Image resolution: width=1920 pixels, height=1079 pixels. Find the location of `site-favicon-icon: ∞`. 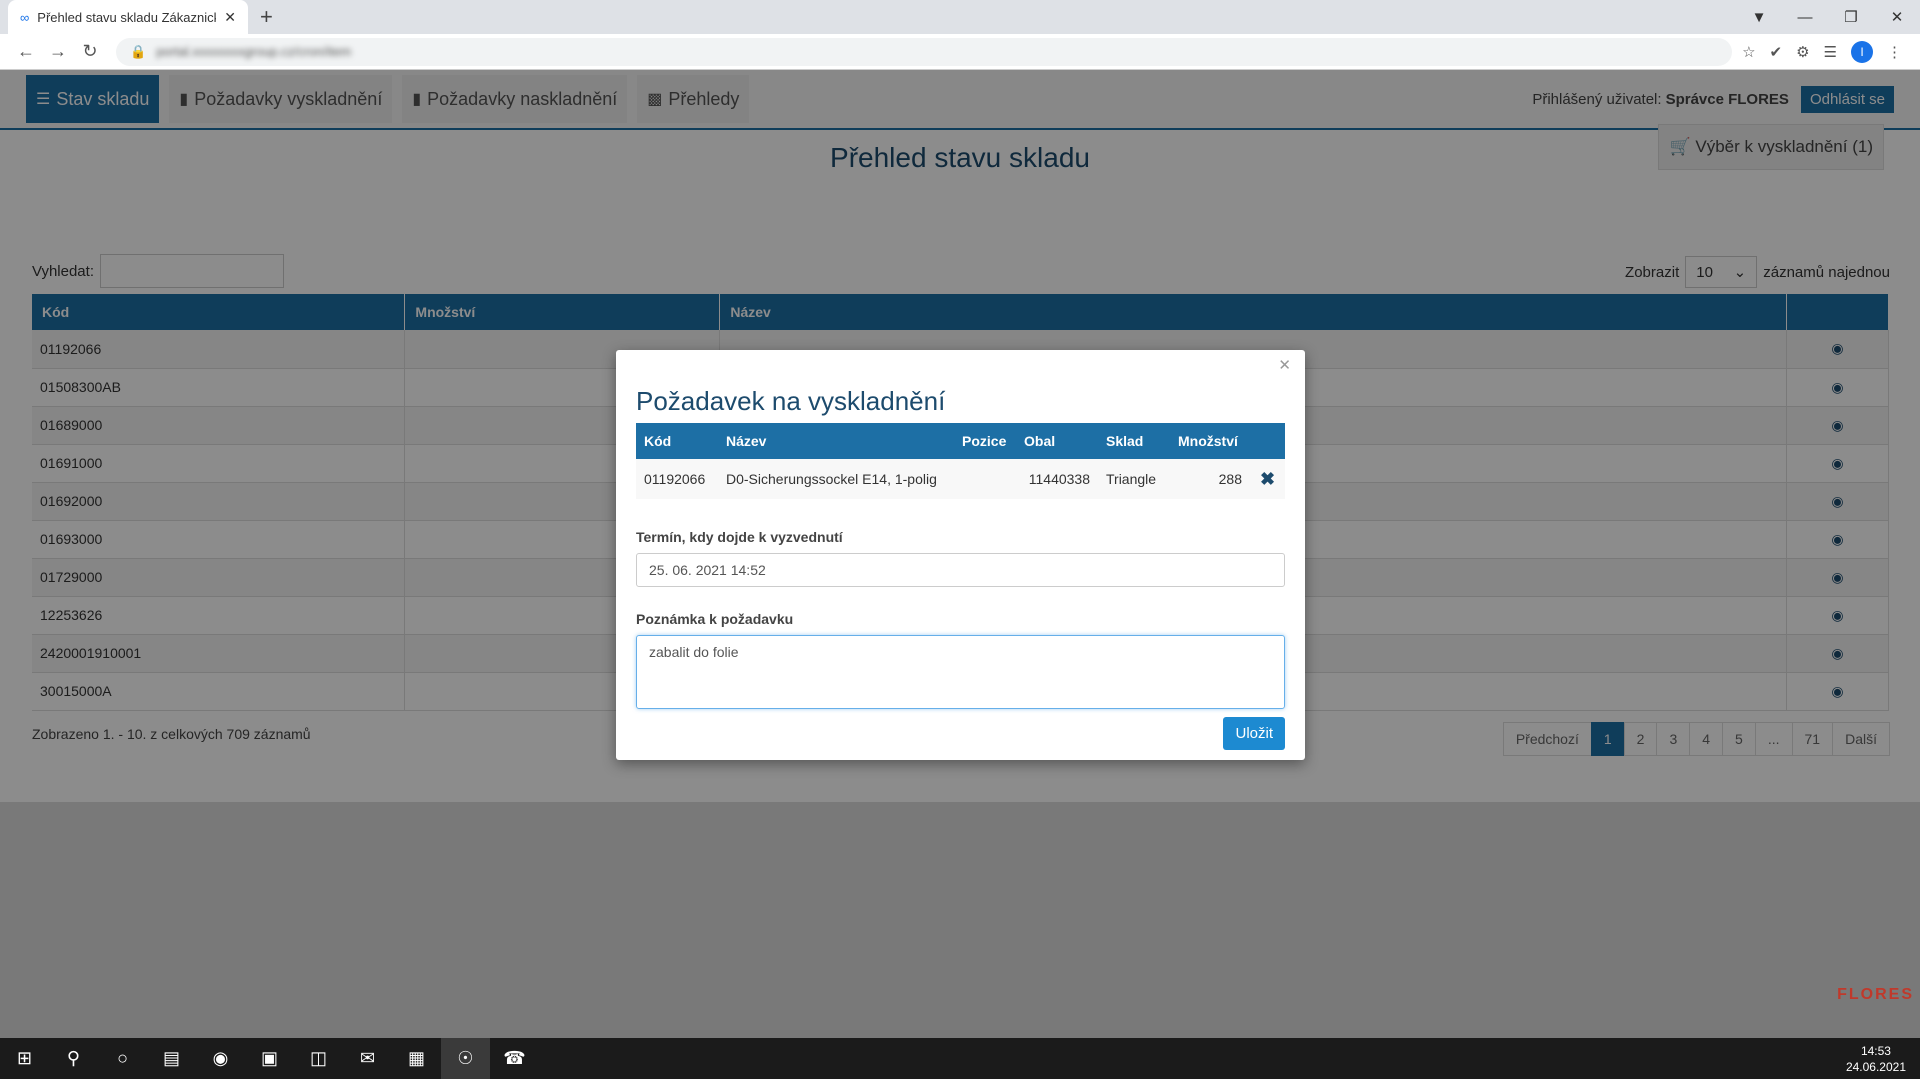

site-favicon-icon: ∞ is located at coordinates (25, 17).